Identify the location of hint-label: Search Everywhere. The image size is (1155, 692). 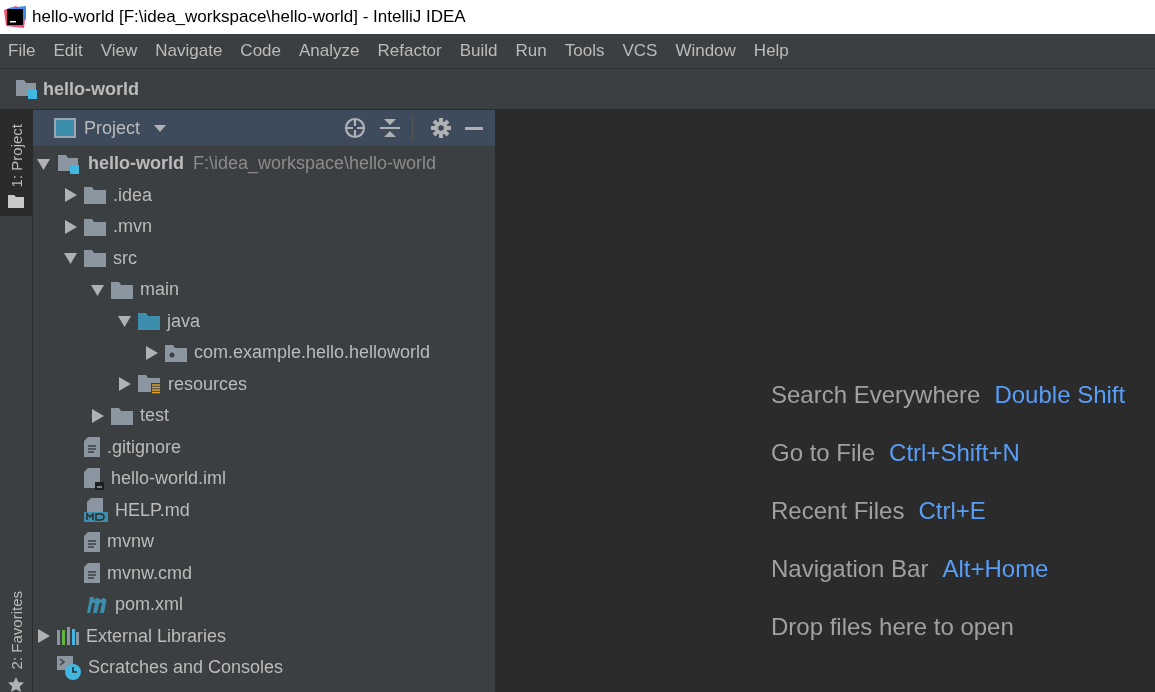
(876, 395).